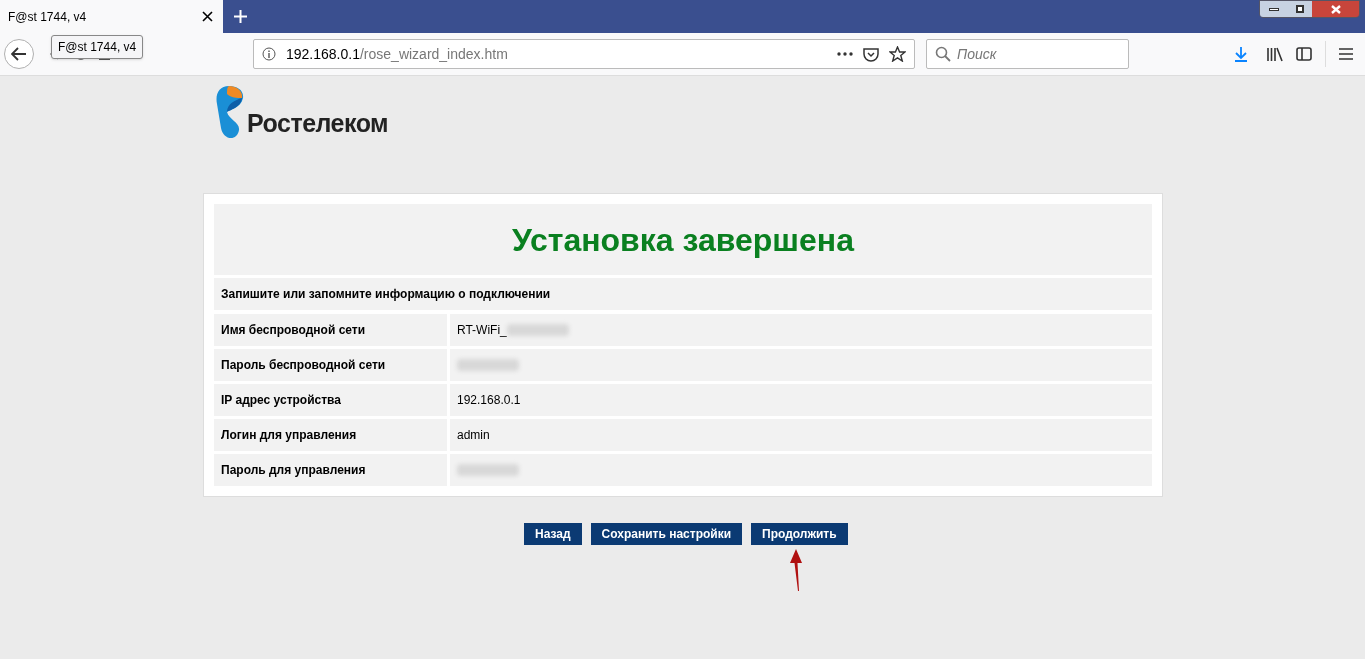  I want to click on field-label: Пароль для управления, so click(330, 470).